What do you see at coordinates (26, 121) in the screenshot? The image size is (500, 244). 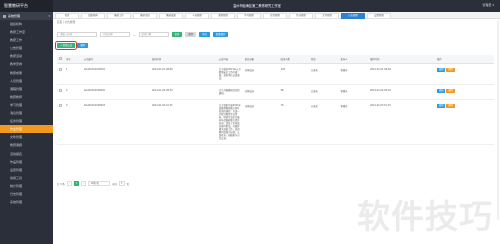 I see `sidebar-item: 任务管理` at bounding box center [26, 121].